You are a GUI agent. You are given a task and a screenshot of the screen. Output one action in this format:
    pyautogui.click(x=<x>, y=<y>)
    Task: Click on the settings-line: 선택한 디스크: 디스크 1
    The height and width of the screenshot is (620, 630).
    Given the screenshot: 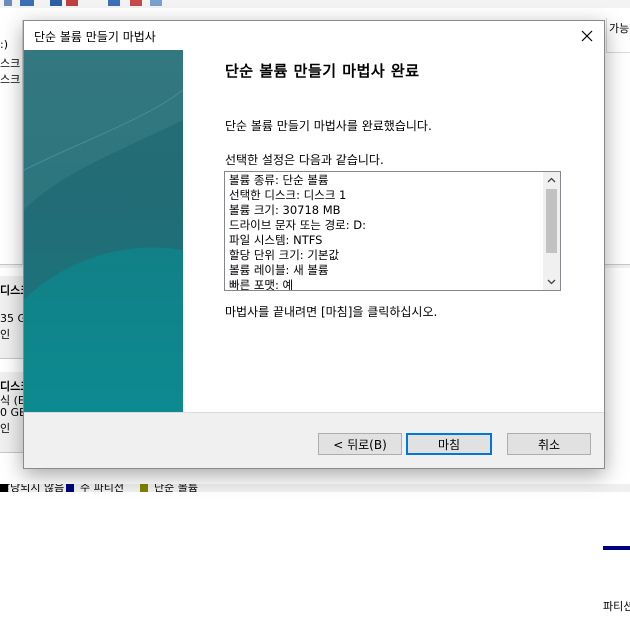 What is the action you would take?
    pyautogui.click(x=288, y=195)
    